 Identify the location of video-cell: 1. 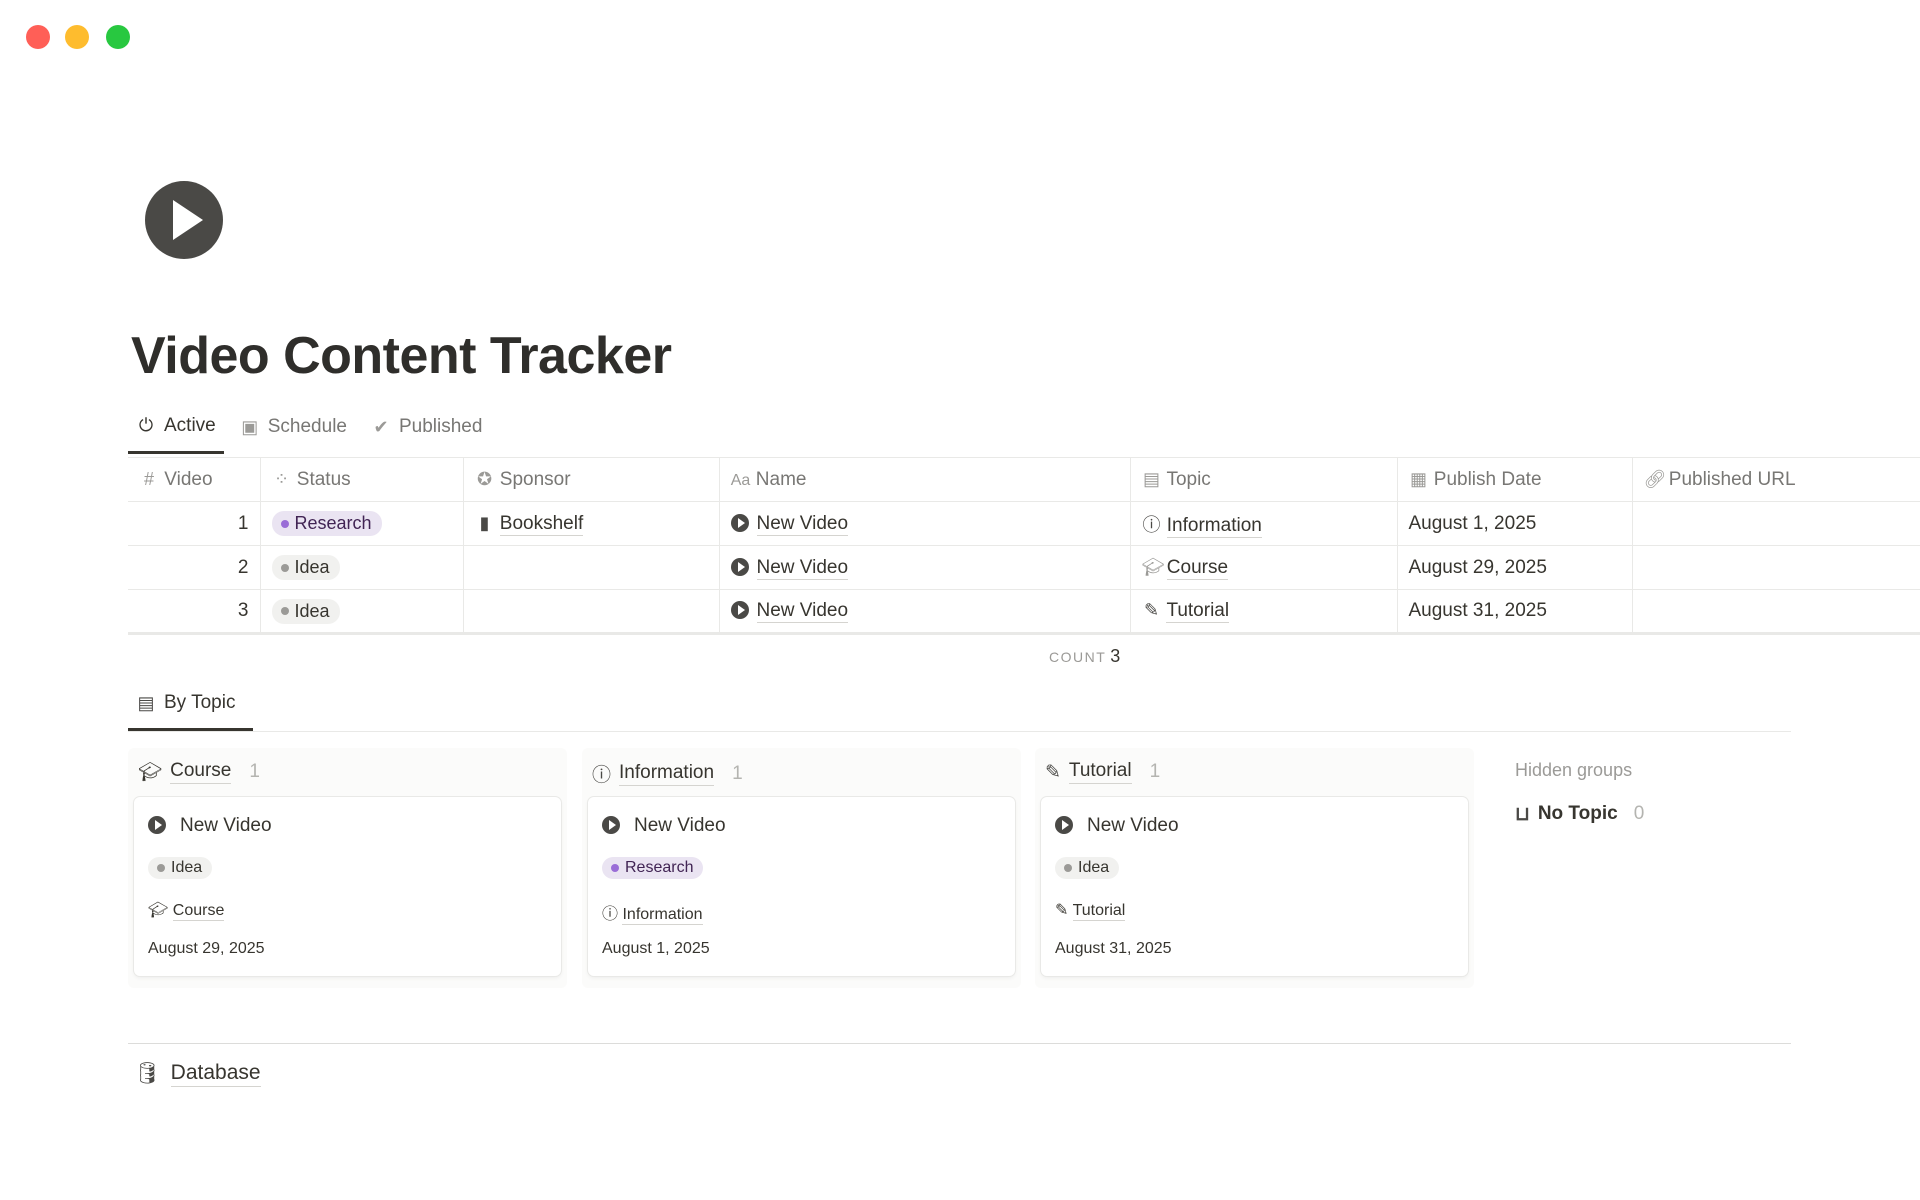
(194, 523).